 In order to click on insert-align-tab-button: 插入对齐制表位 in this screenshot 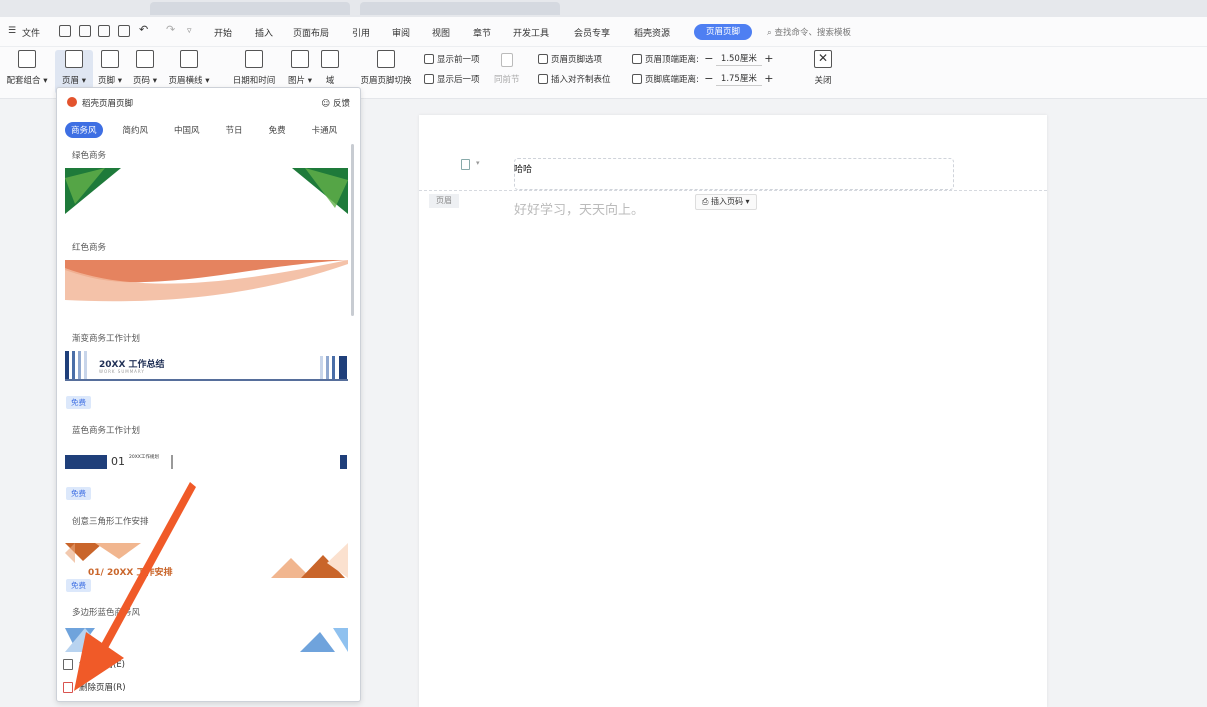, I will do `click(574, 79)`.